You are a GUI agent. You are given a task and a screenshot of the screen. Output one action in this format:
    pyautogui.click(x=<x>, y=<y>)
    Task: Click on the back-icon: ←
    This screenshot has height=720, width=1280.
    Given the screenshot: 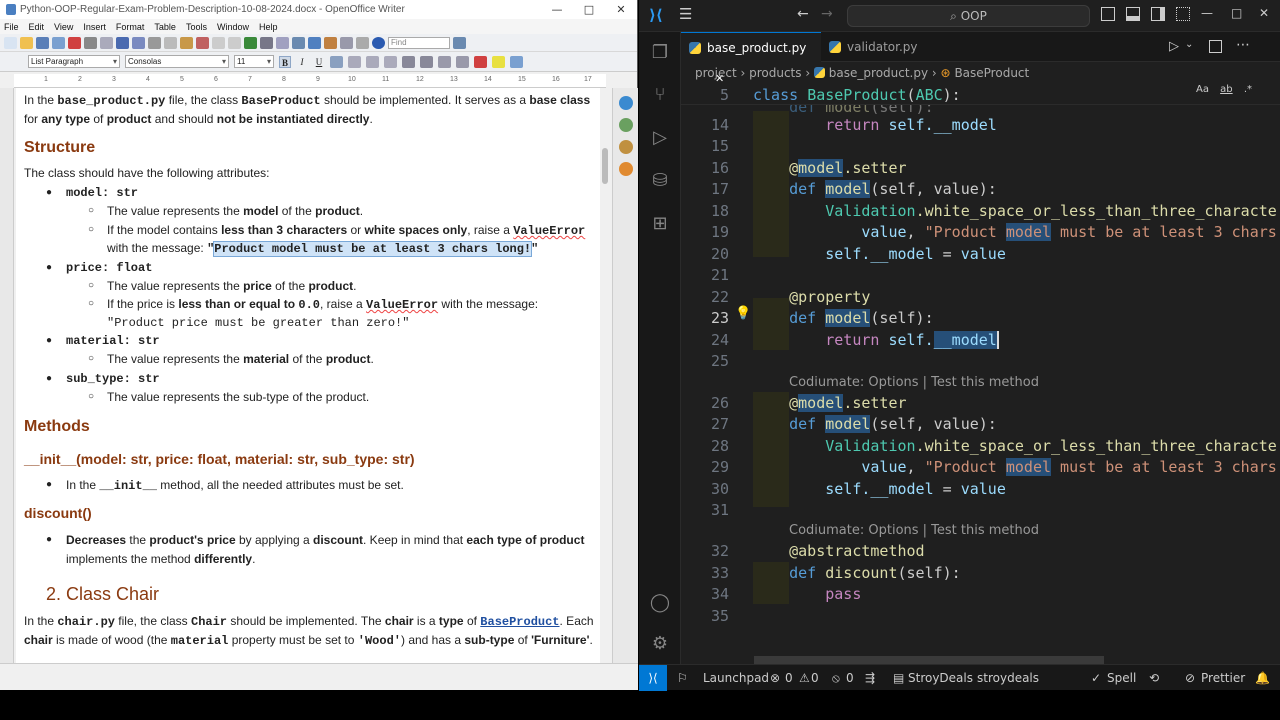 What is the action you would take?
    pyautogui.click(x=803, y=14)
    